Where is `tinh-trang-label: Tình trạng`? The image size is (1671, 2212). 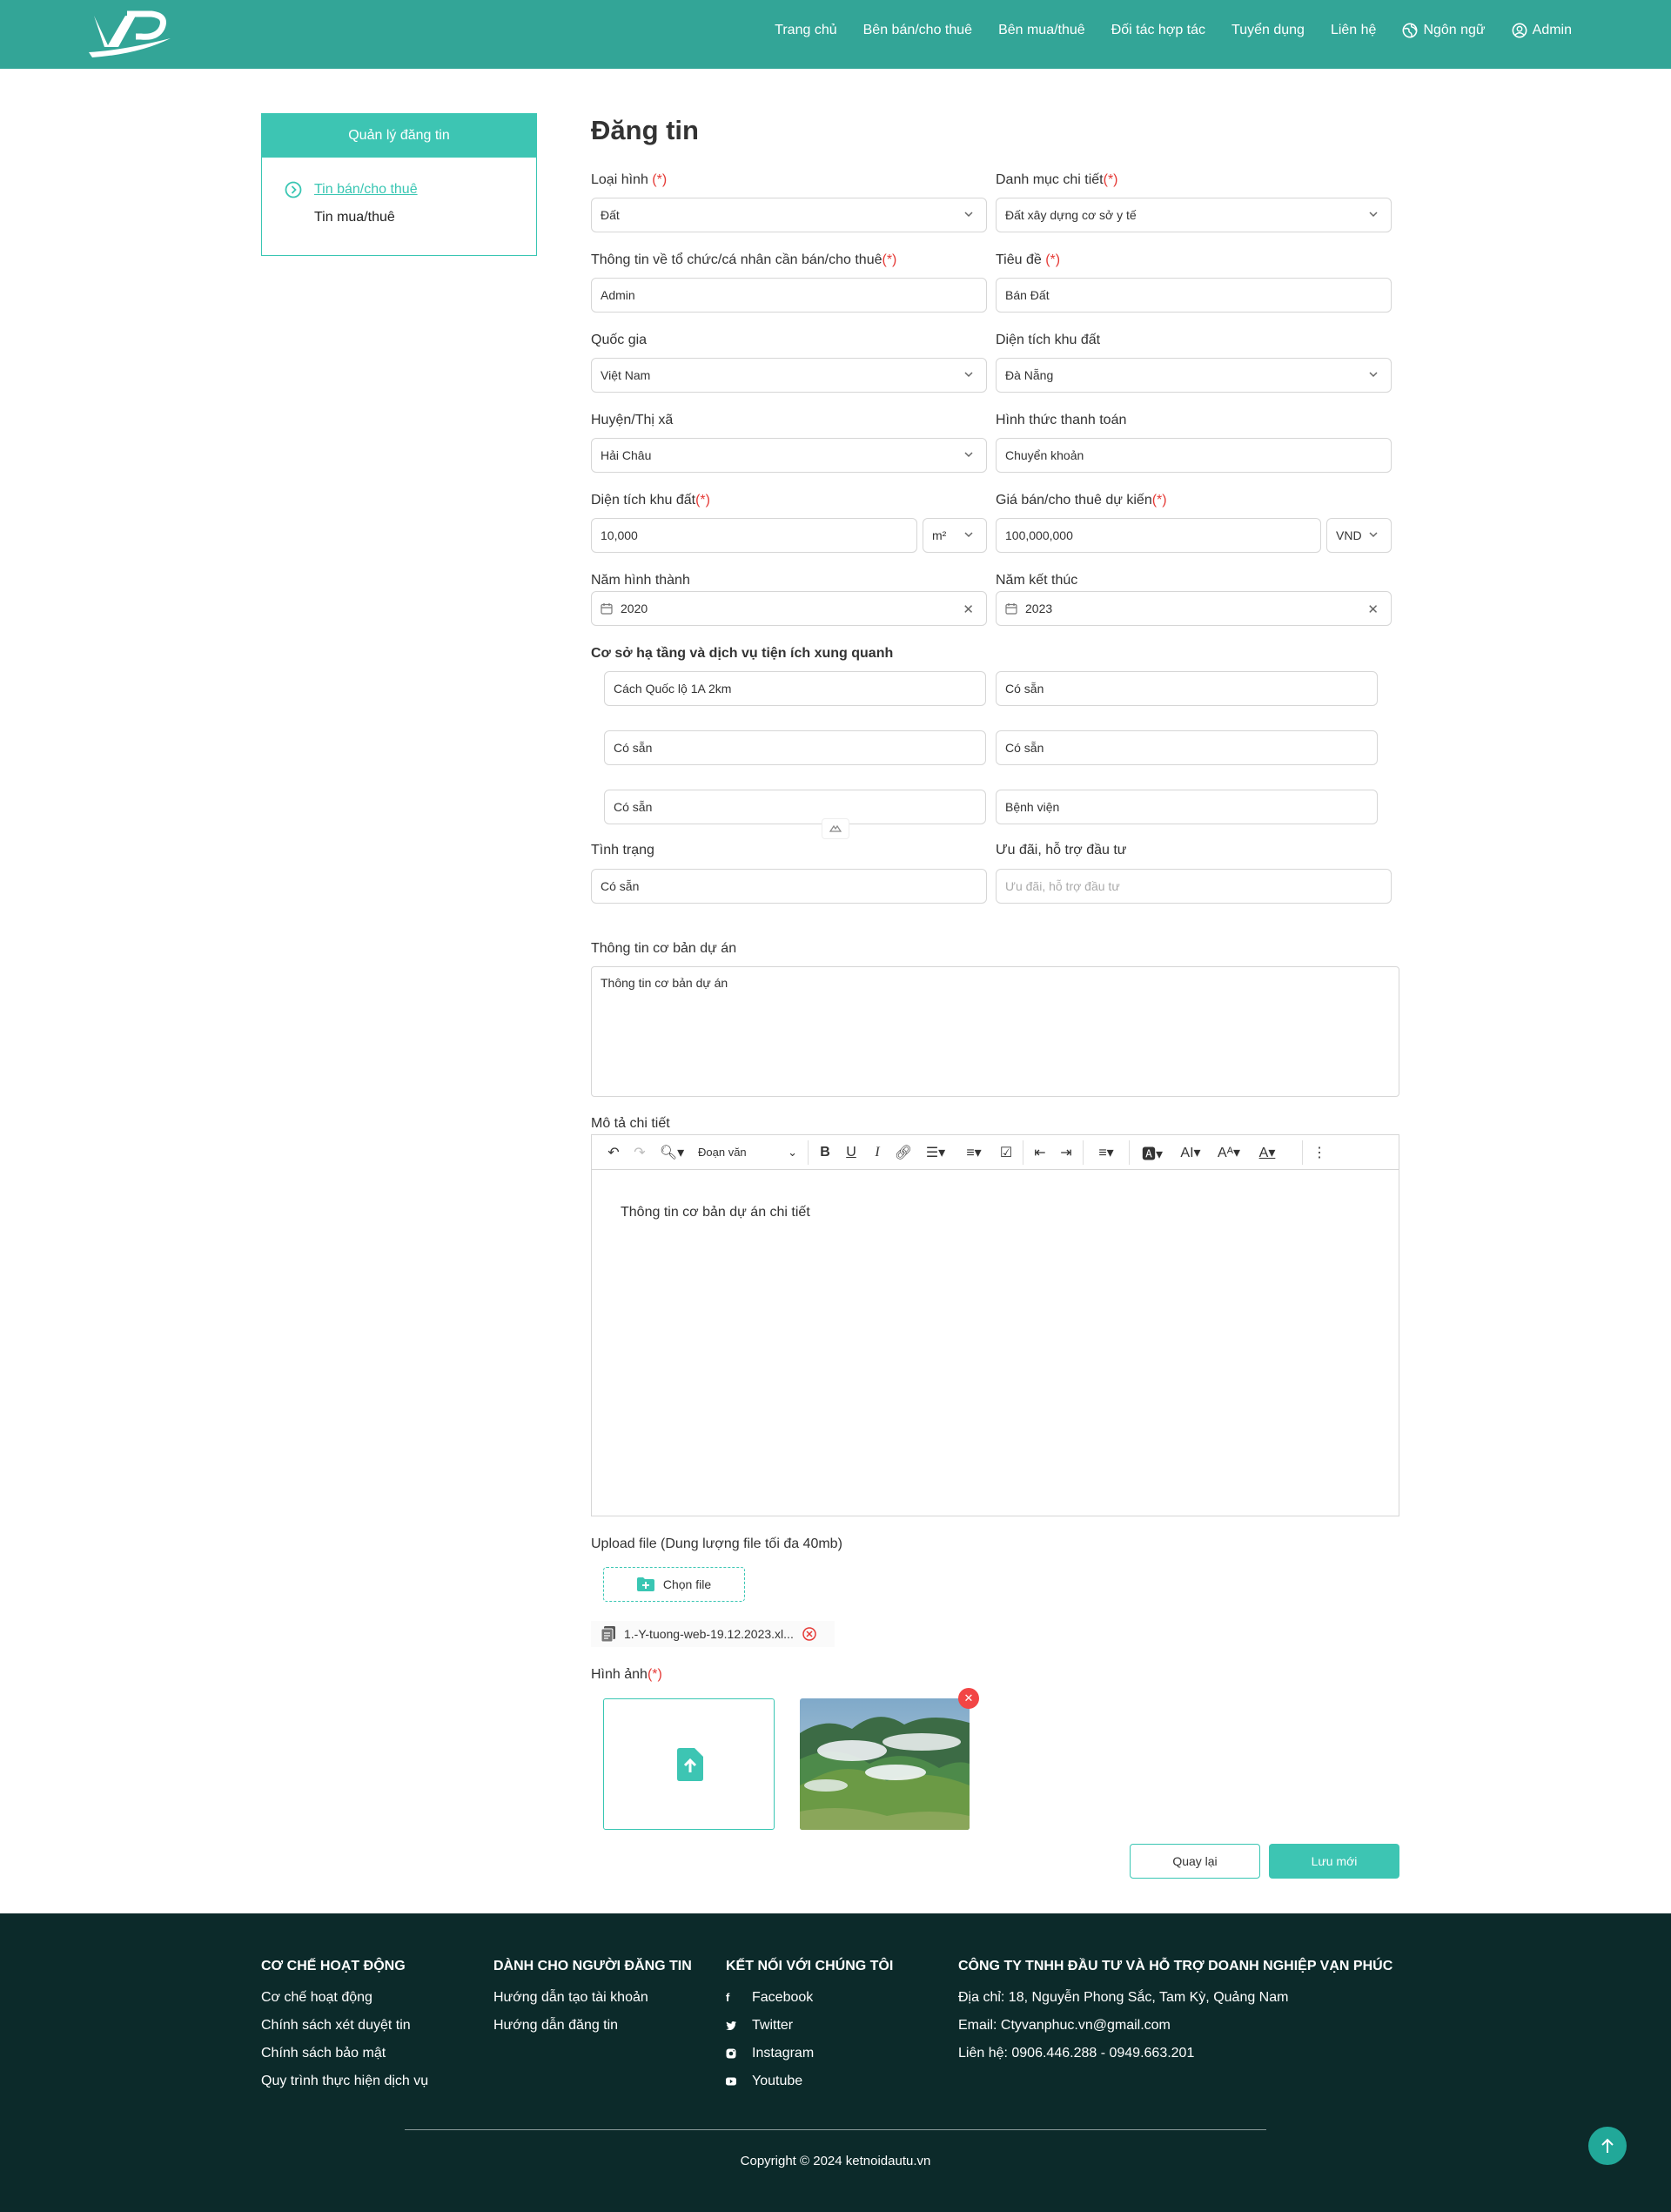 tinh-trang-label: Tình trạng is located at coordinates (622, 850).